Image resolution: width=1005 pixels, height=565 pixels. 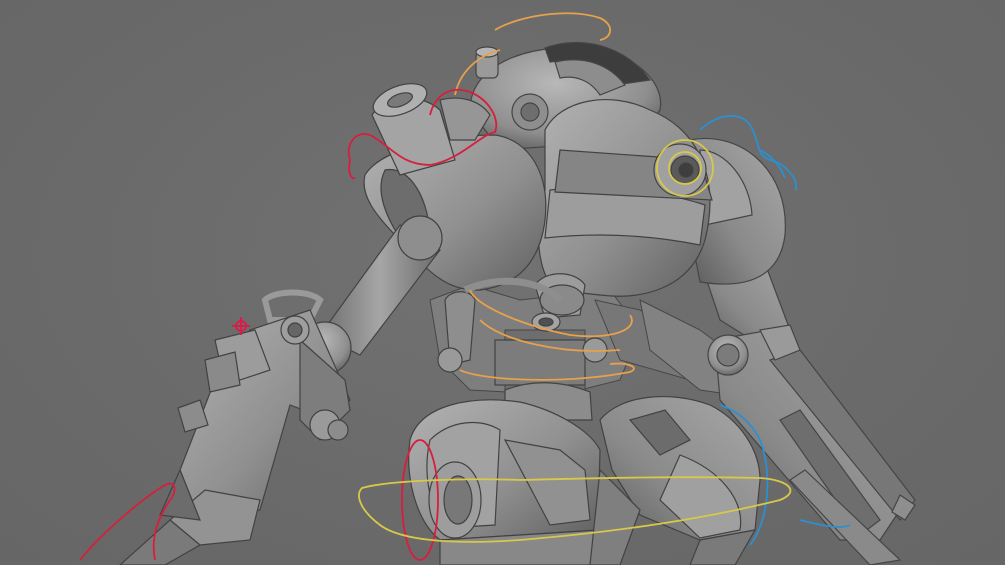 I want to click on rig-curve-head, so click(x=553, y=26).